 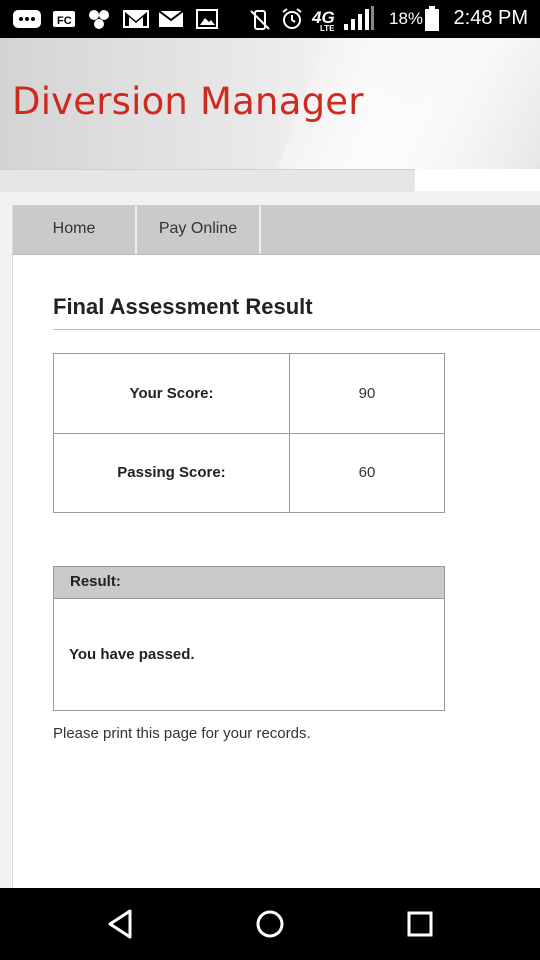 What do you see at coordinates (292, 18) in the screenshot?
I see `alarm-icon` at bounding box center [292, 18].